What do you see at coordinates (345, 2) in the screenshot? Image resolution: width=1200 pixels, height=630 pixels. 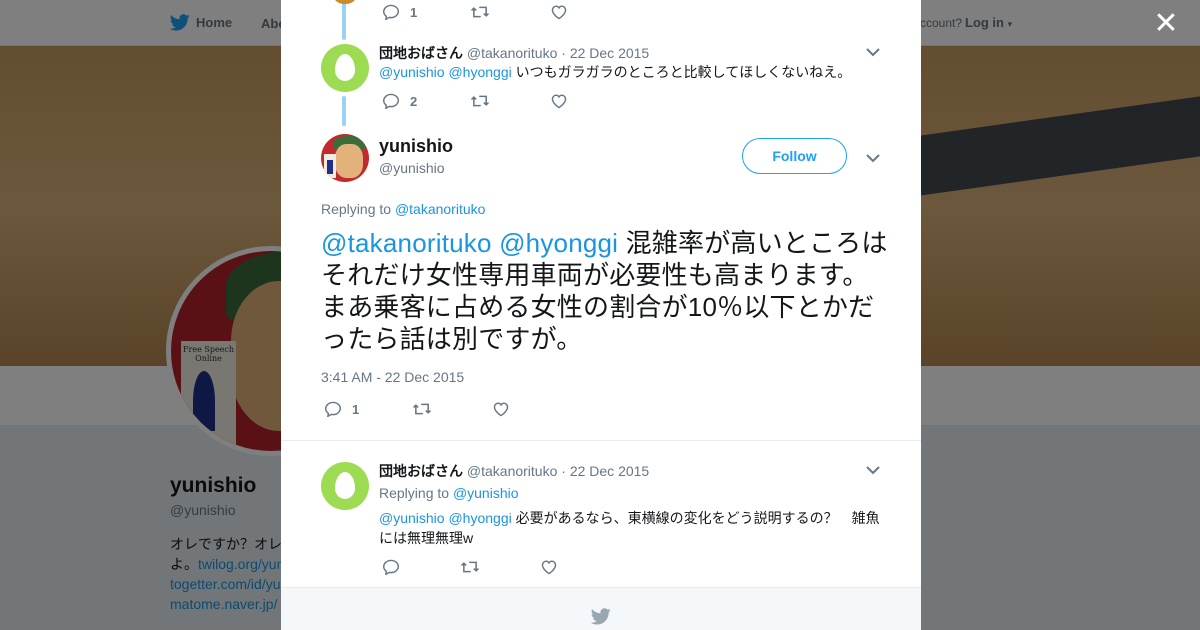 I see `previous-avatar-edge` at bounding box center [345, 2].